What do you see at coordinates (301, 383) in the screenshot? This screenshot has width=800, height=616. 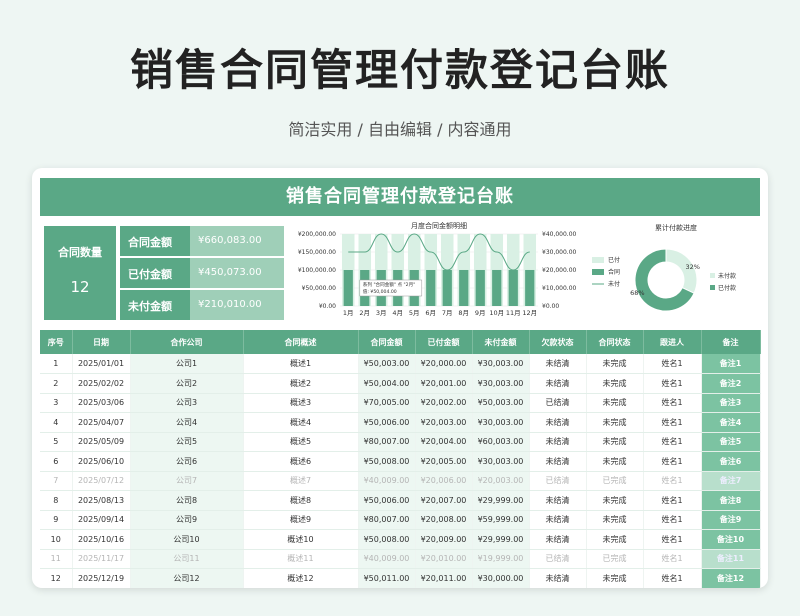 I see `table-cell: 概述2` at bounding box center [301, 383].